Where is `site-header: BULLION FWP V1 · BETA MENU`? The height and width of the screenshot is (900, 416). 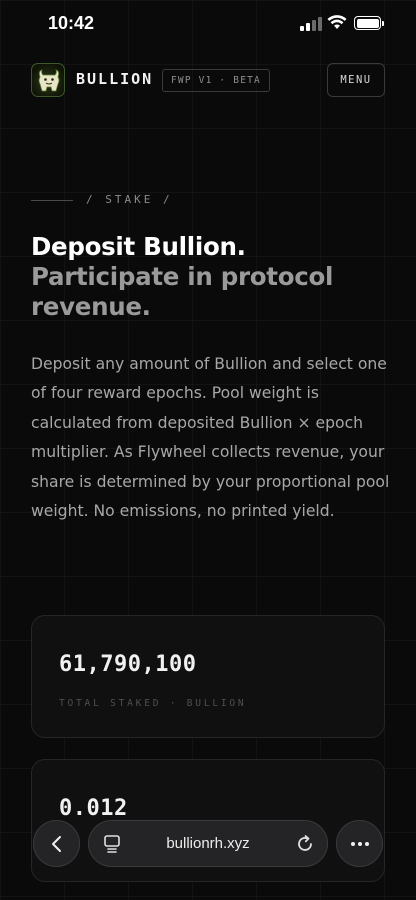 site-header: BULLION FWP V1 · BETA MENU is located at coordinates (208, 80).